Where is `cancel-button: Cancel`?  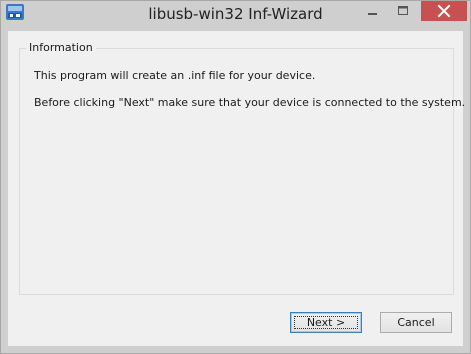
cancel-button: Cancel is located at coordinates (416, 322).